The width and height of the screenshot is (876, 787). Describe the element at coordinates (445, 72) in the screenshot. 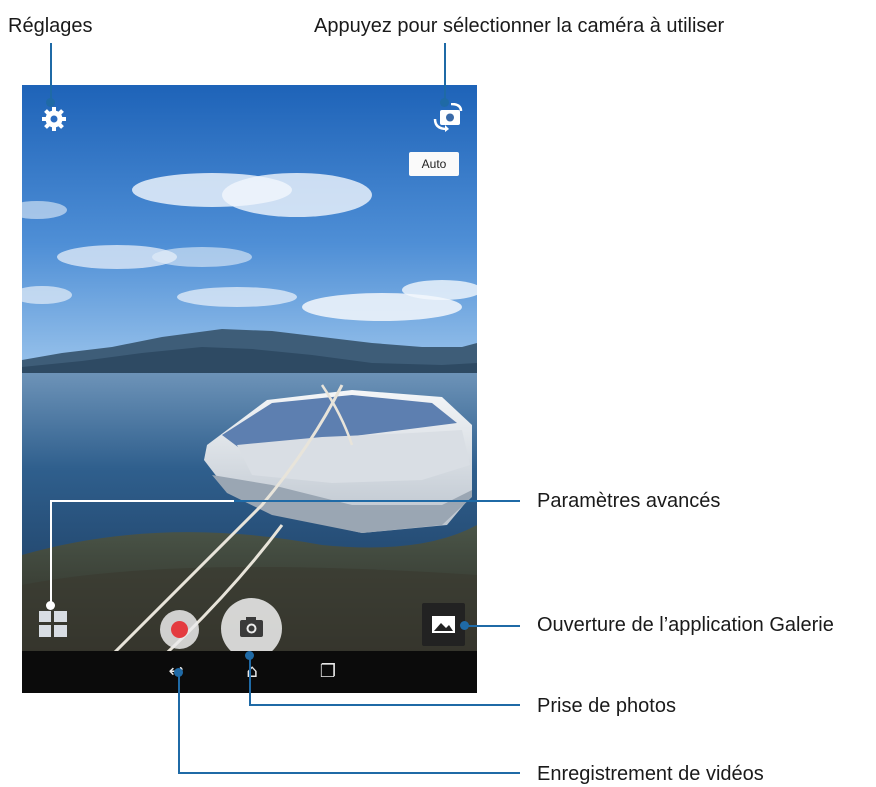

I see `leader-line-camera-select` at that location.